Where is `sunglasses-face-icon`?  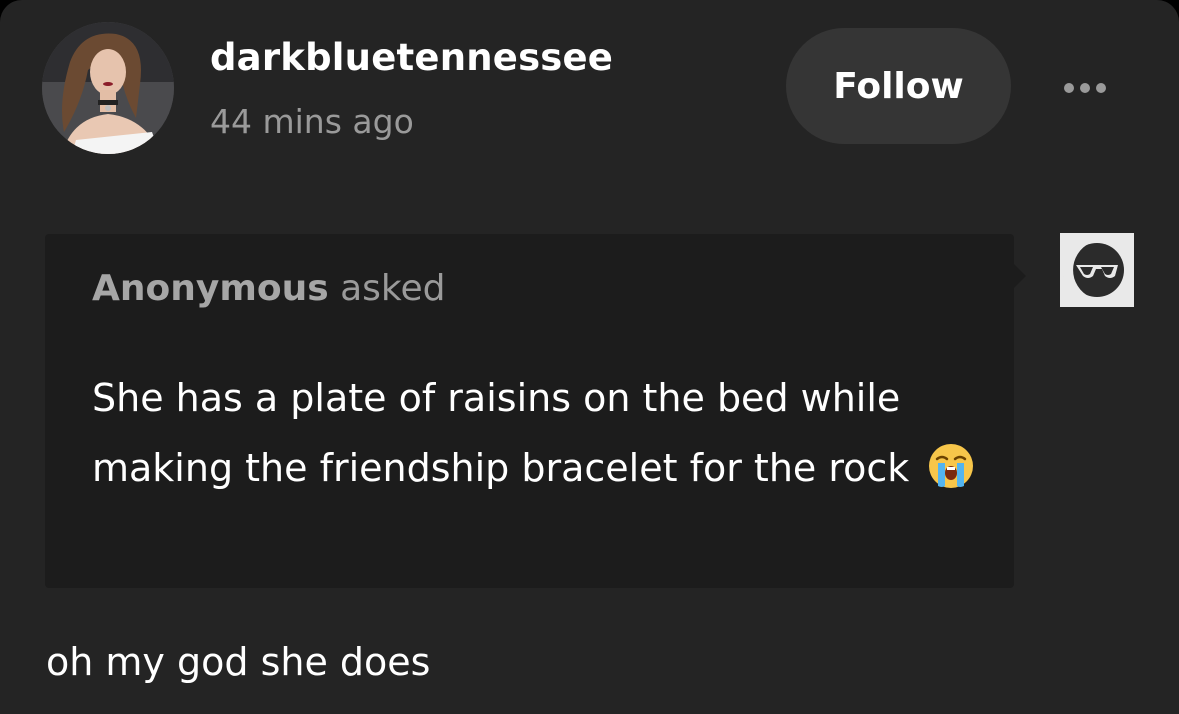
sunglasses-face-icon is located at coordinates (1097, 270).